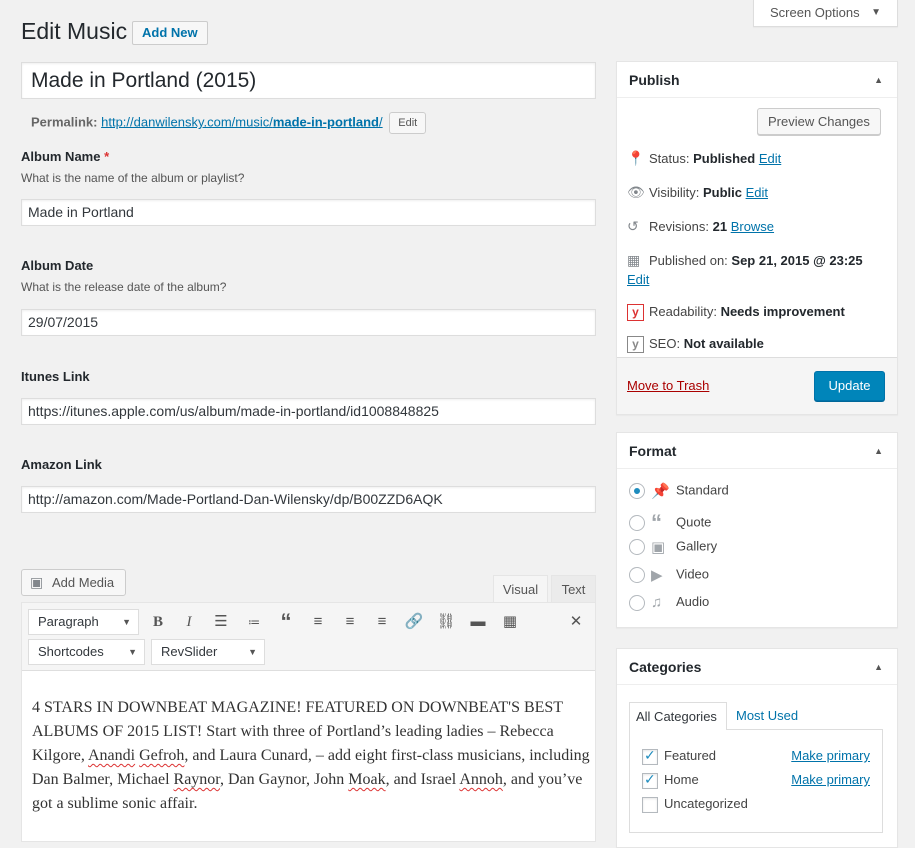  I want to click on tab-text: Text, so click(573, 589).